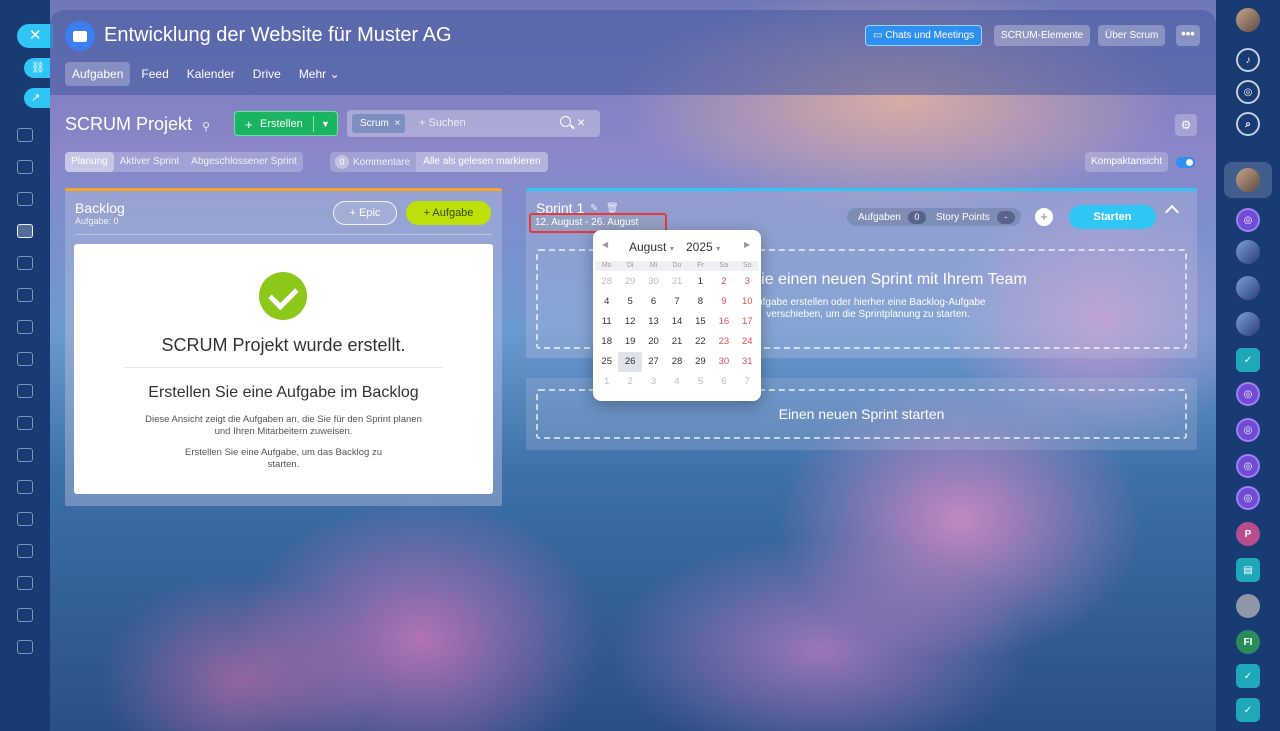 Image resolution: width=1280 pixels, height=731 pixels. What do you see at coordinates (1186, 125) in the screenshot?
I see `gear-icon: ⚙` at bounding box center [1186, 125].